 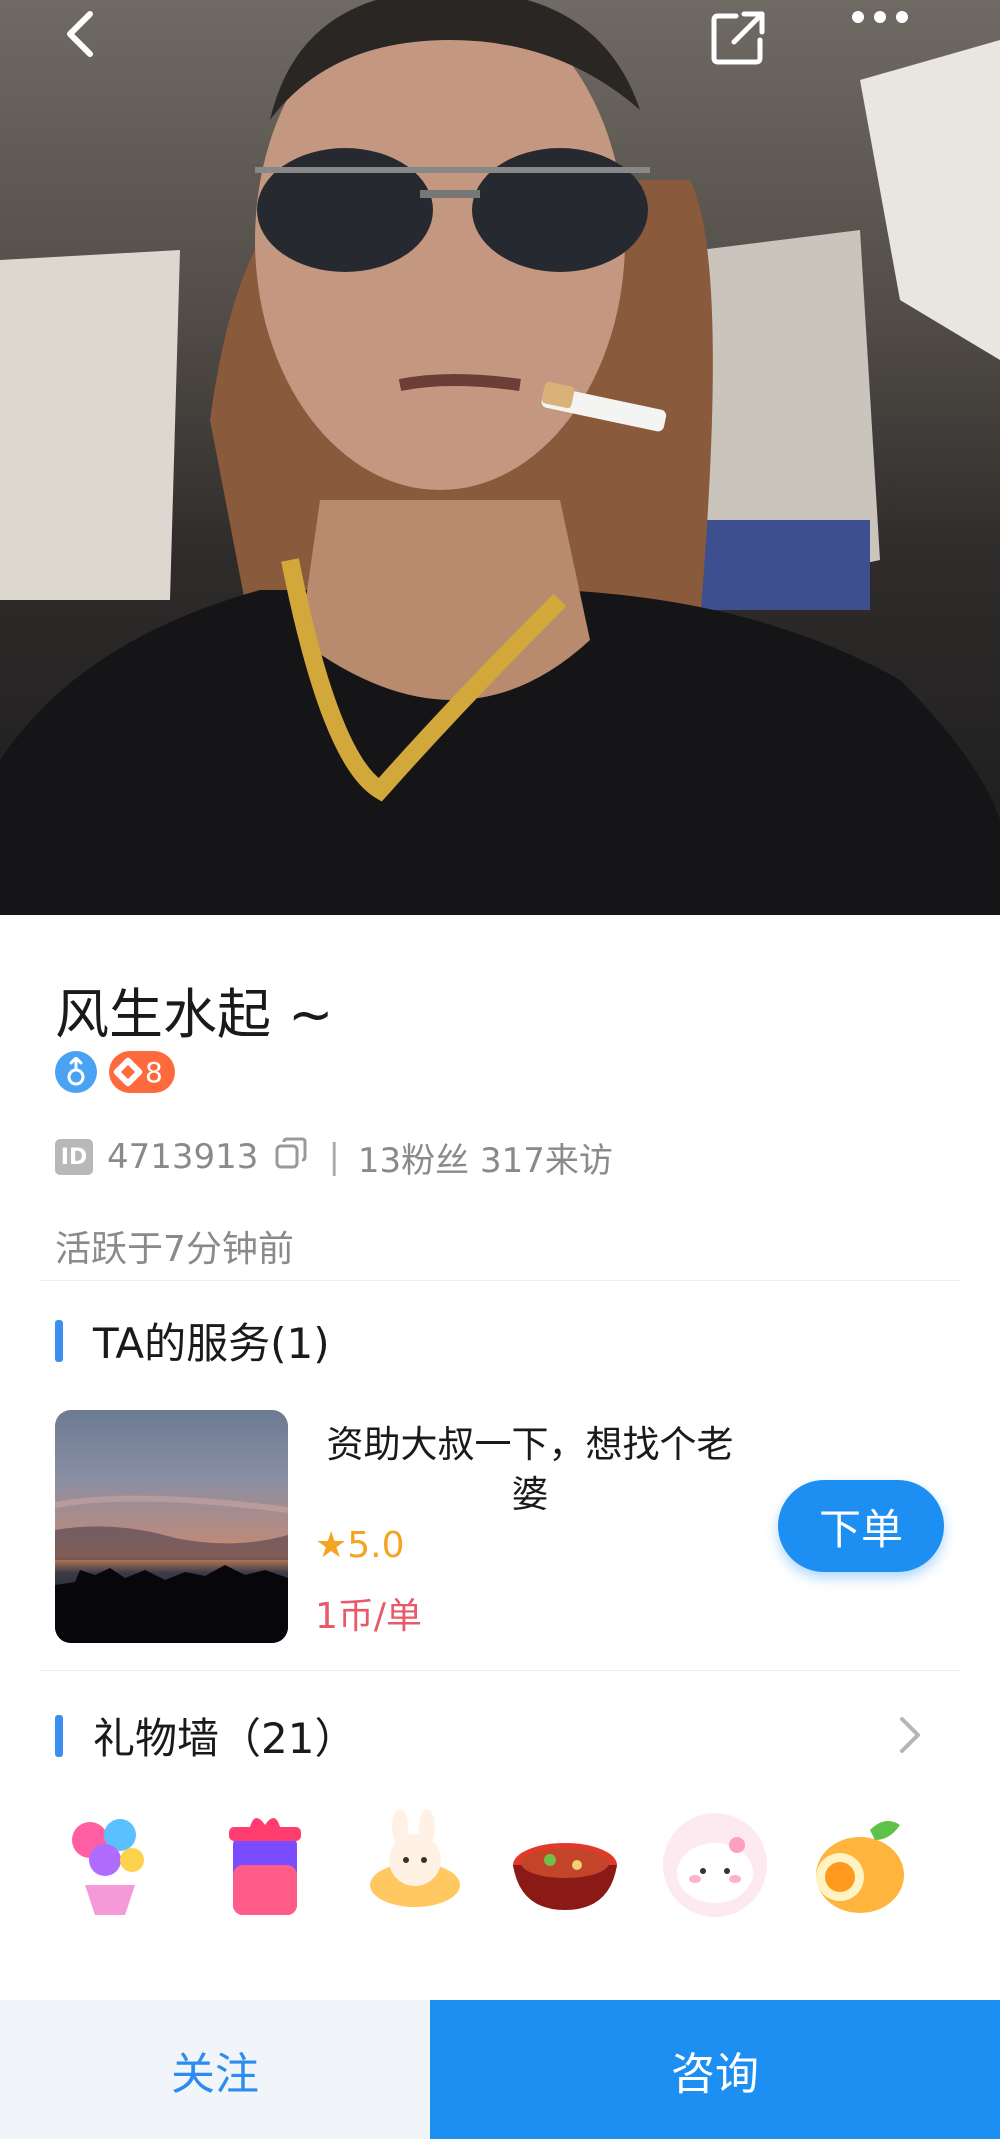 I want to click on service-rating: ★5.0, so click(x=360, y=1545).